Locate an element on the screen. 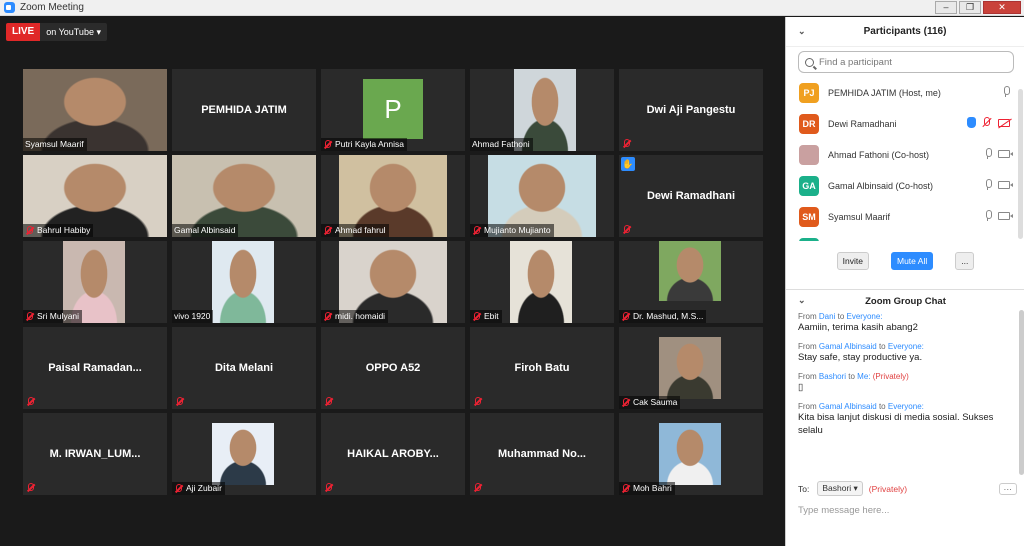 Image resolution: width=1024 pixels, height=546 pixels. participant-name: Ahmad Fathoni is located at coordinates (501, 144).